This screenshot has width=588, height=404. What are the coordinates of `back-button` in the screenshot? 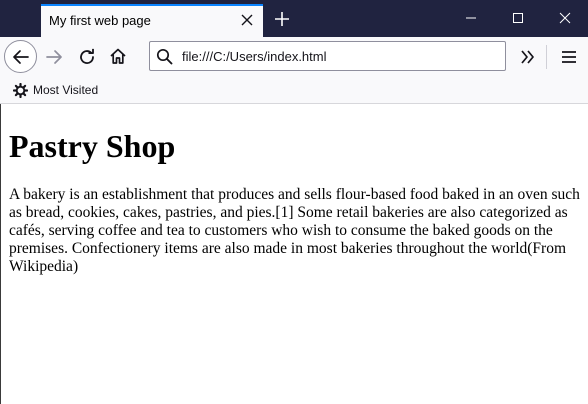 It's located at (20, 56).